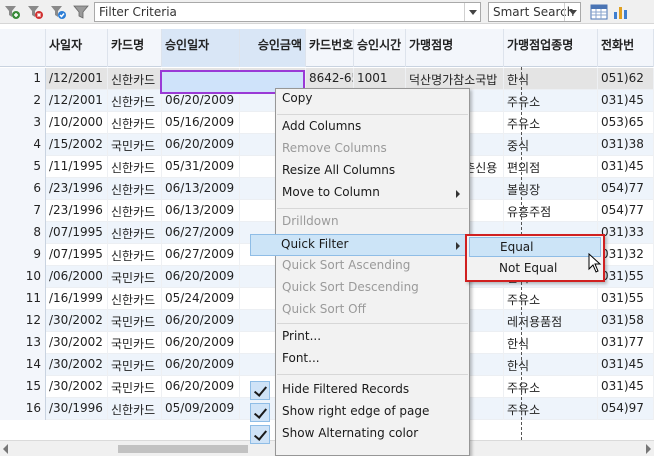  I want to click on row-number: 8, so click(23, 233).